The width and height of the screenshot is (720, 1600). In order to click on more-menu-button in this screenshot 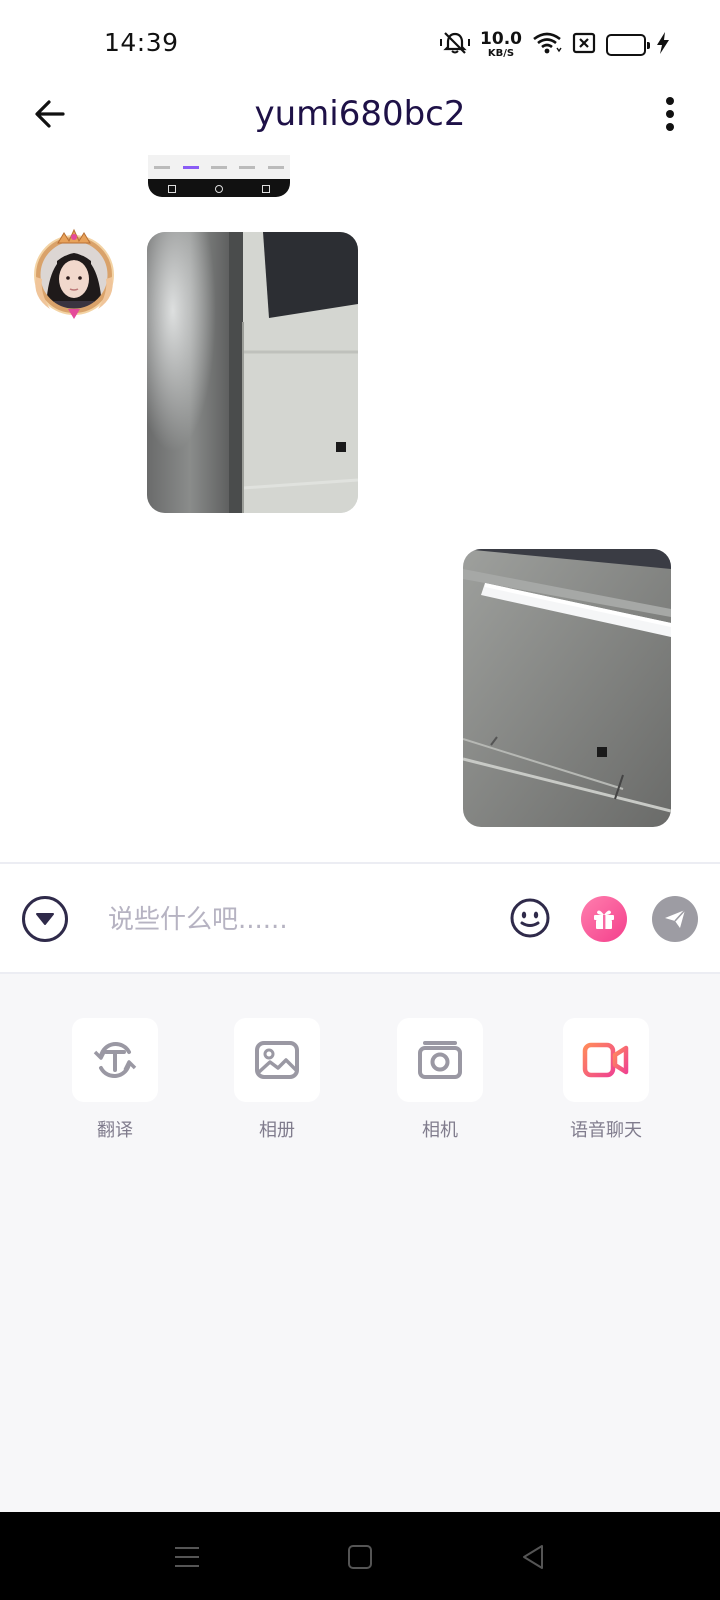, I will do `click(670, 114)`.